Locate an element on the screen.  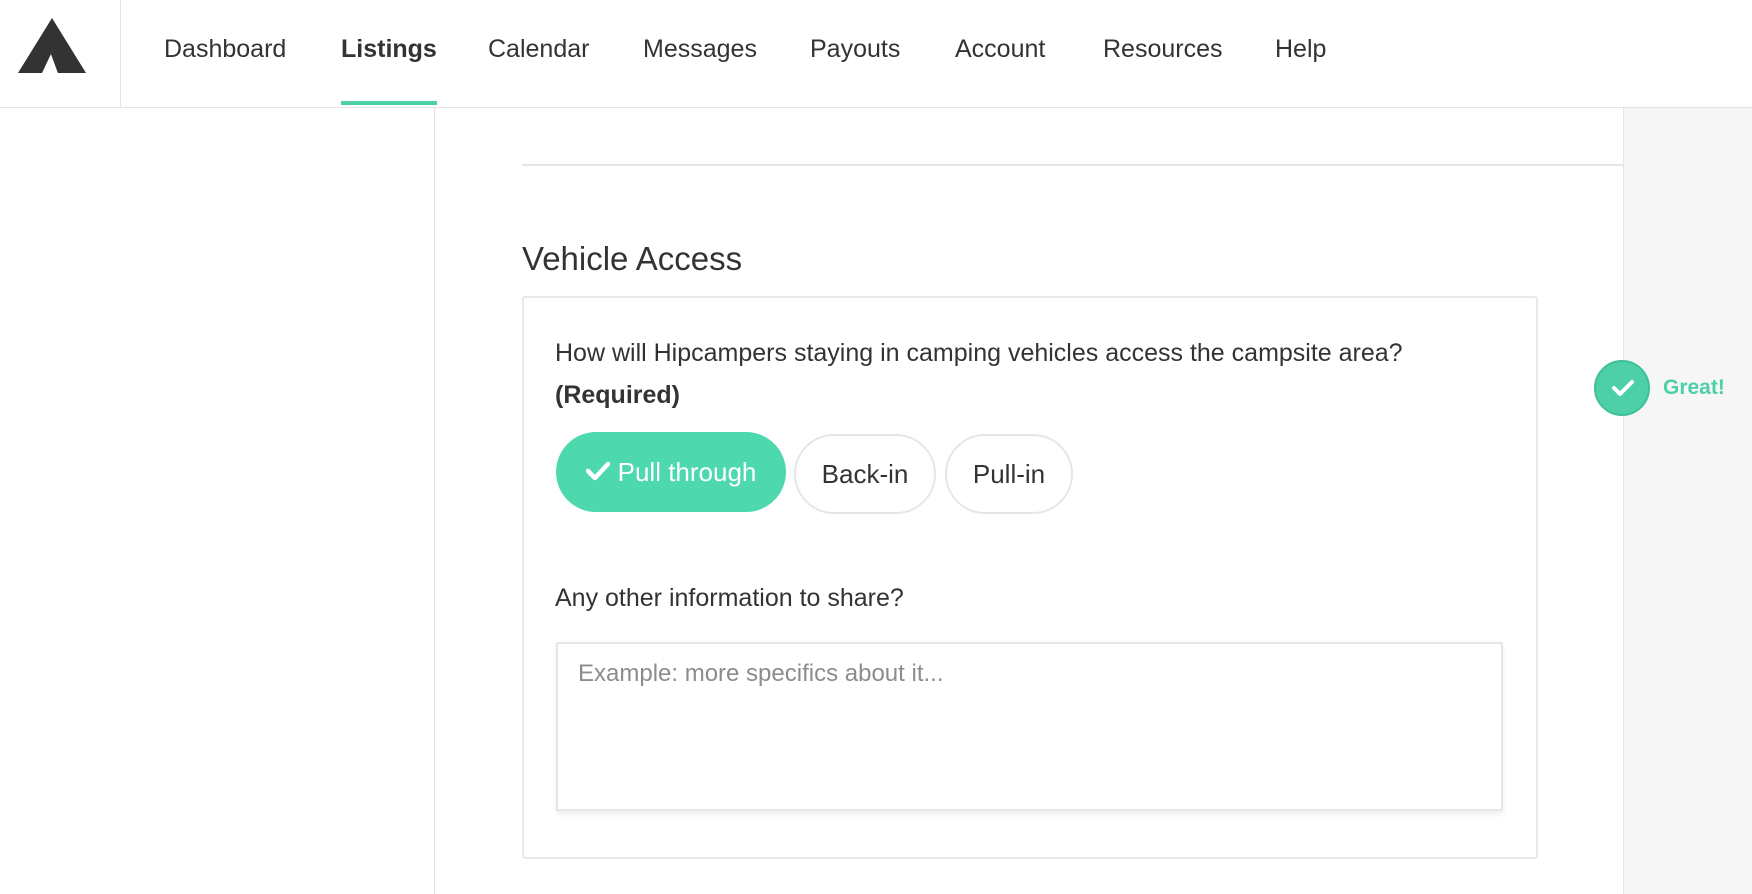
active-tab-indicator is located at coordinates (389, 103).